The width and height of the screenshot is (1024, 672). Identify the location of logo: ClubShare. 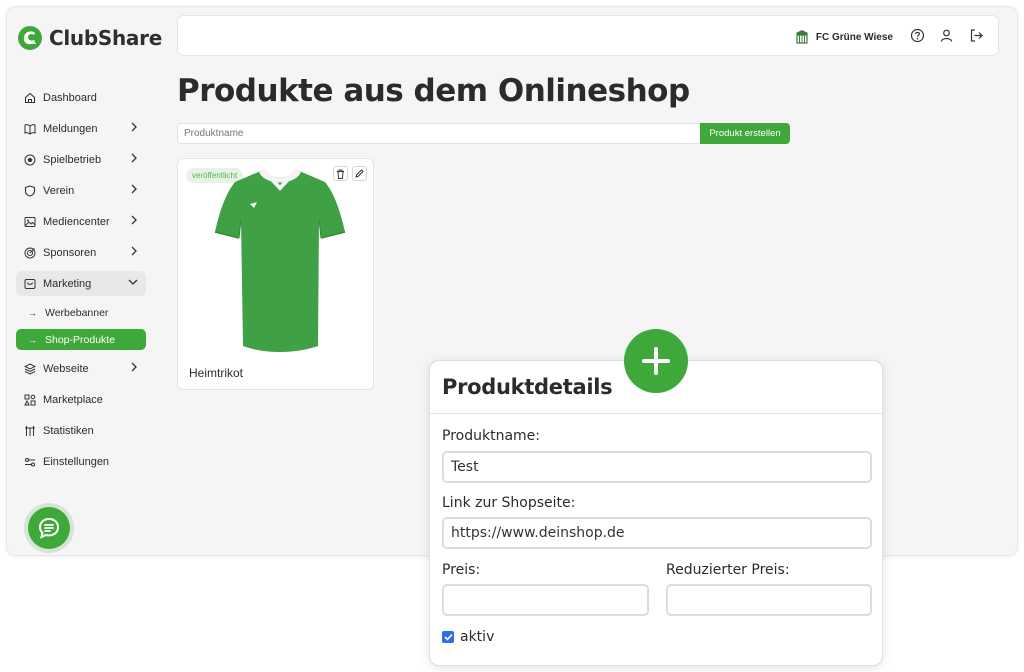
(89, 38).